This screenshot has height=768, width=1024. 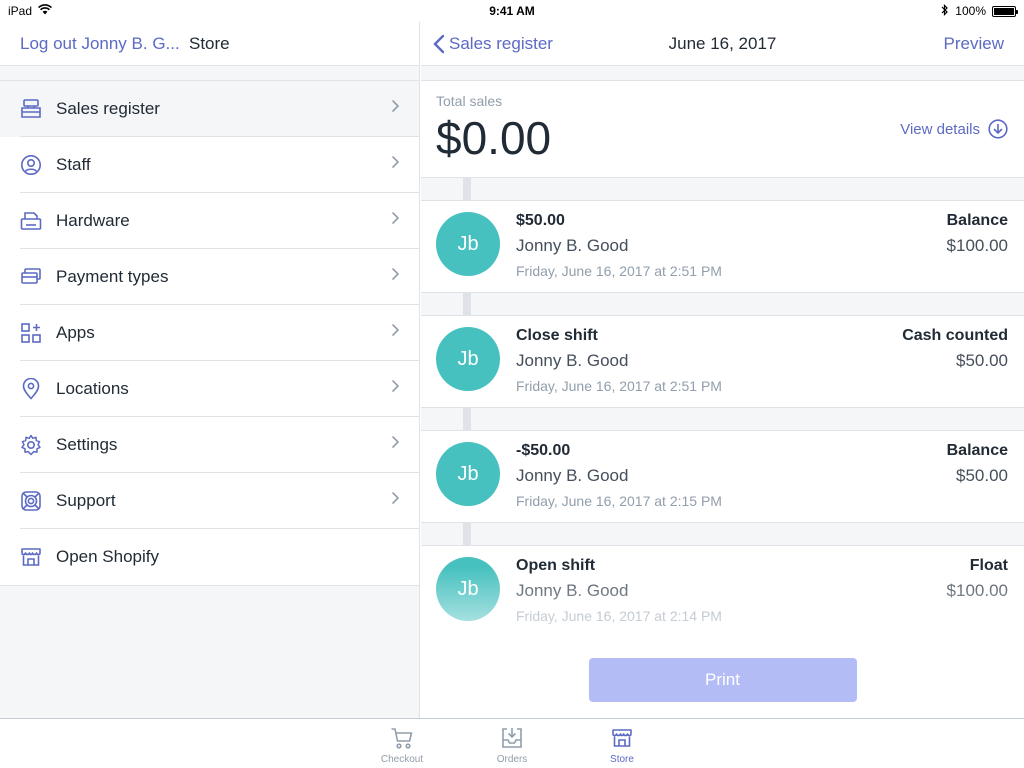 I want to click on status-right: 100%, so click(x=979, y=11).